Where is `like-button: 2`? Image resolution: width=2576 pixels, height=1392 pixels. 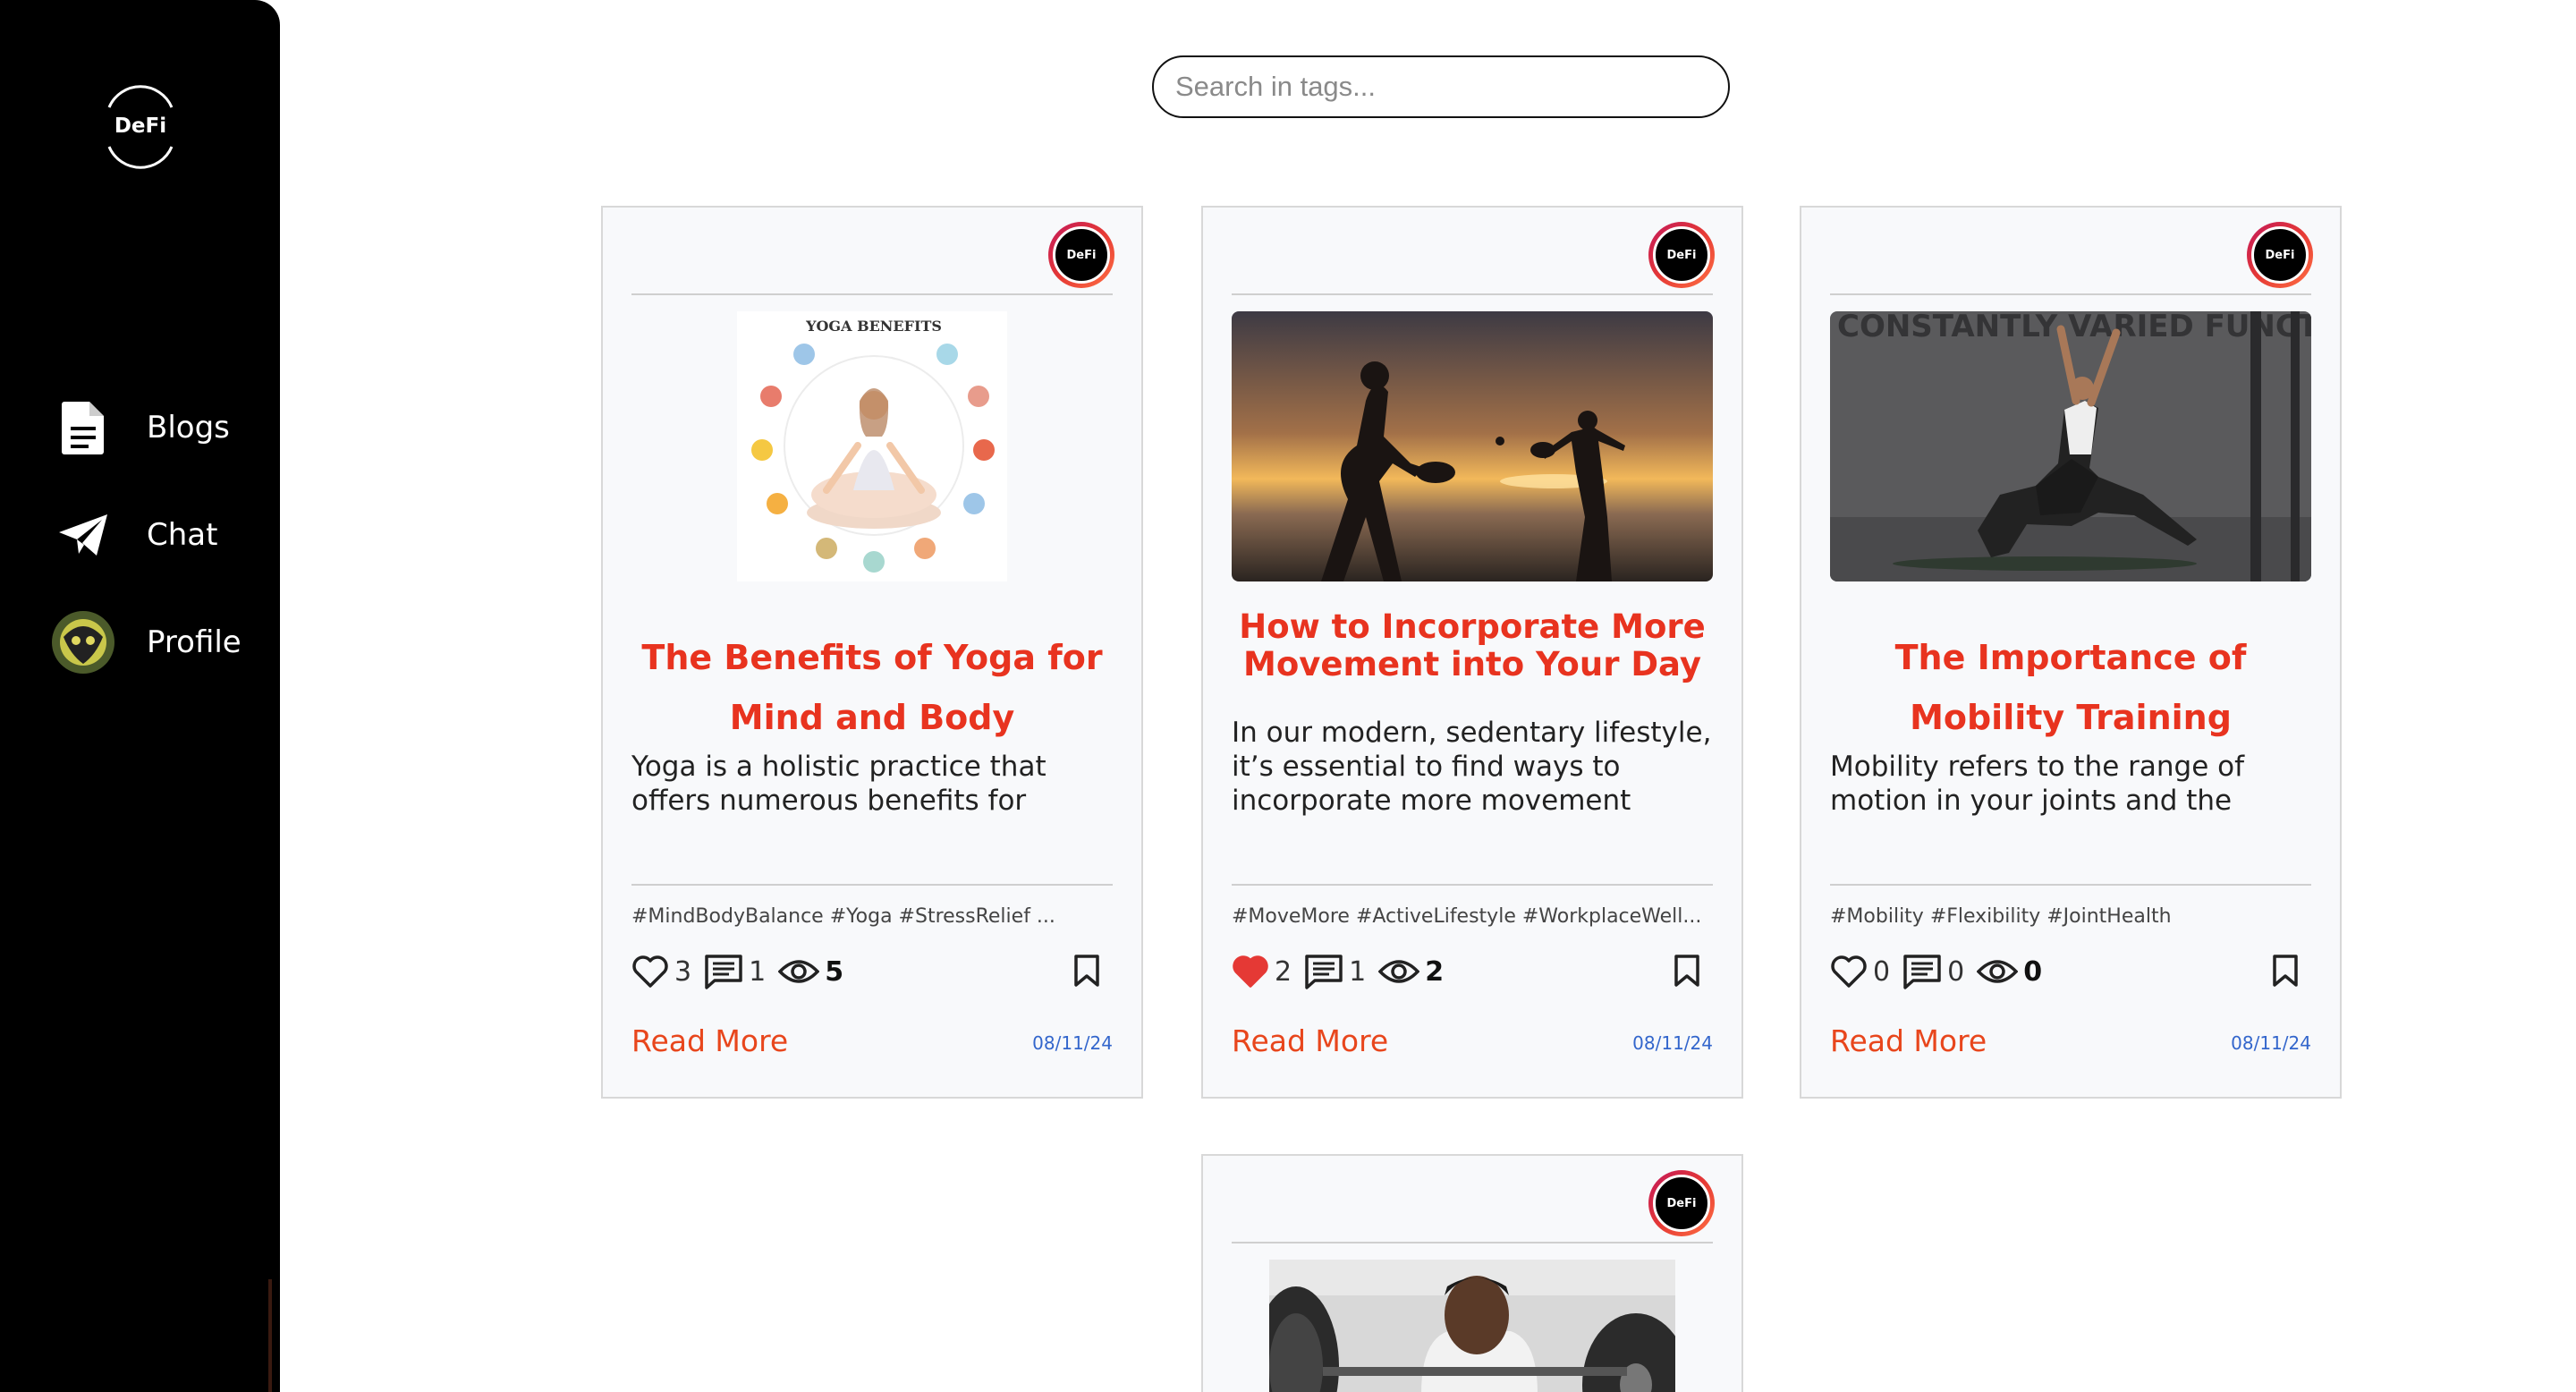 like-button: 2 is located at coordinates (1262, 972).